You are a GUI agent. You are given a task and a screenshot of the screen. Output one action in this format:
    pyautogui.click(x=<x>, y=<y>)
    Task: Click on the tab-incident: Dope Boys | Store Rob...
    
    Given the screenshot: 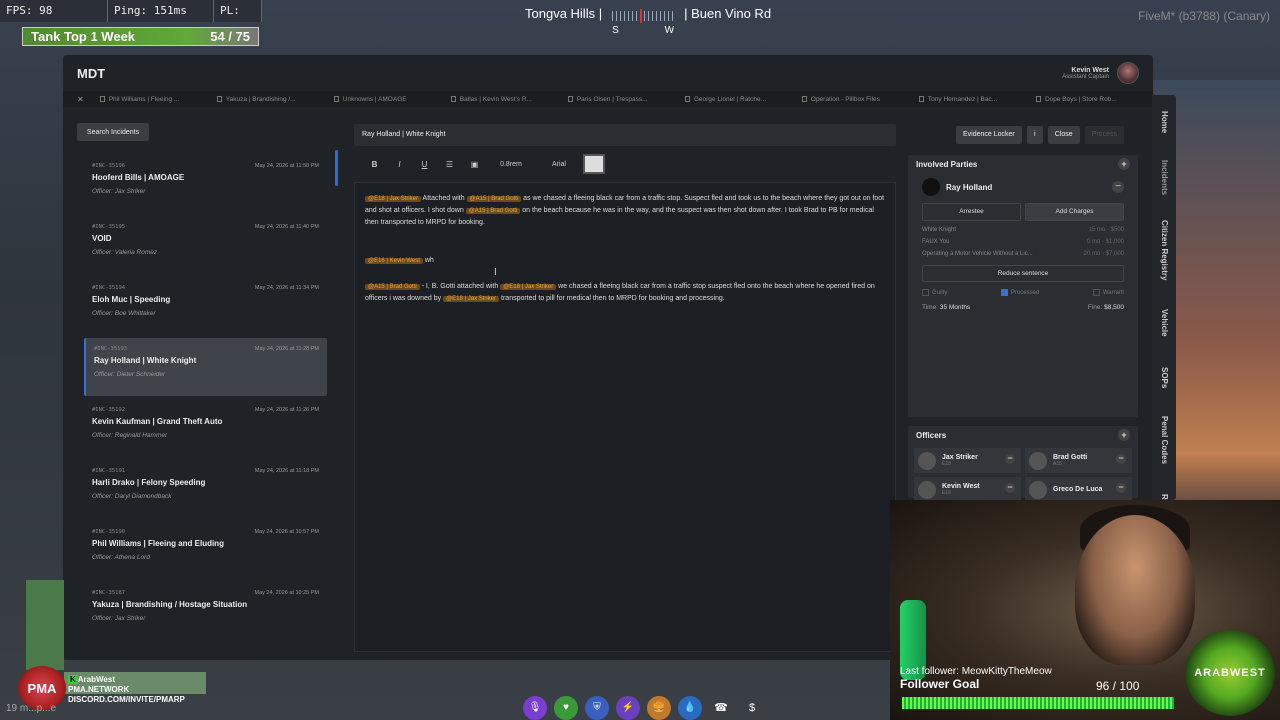 What is the action you would take?
    pyautogui.click(x=1094, y=99)
    